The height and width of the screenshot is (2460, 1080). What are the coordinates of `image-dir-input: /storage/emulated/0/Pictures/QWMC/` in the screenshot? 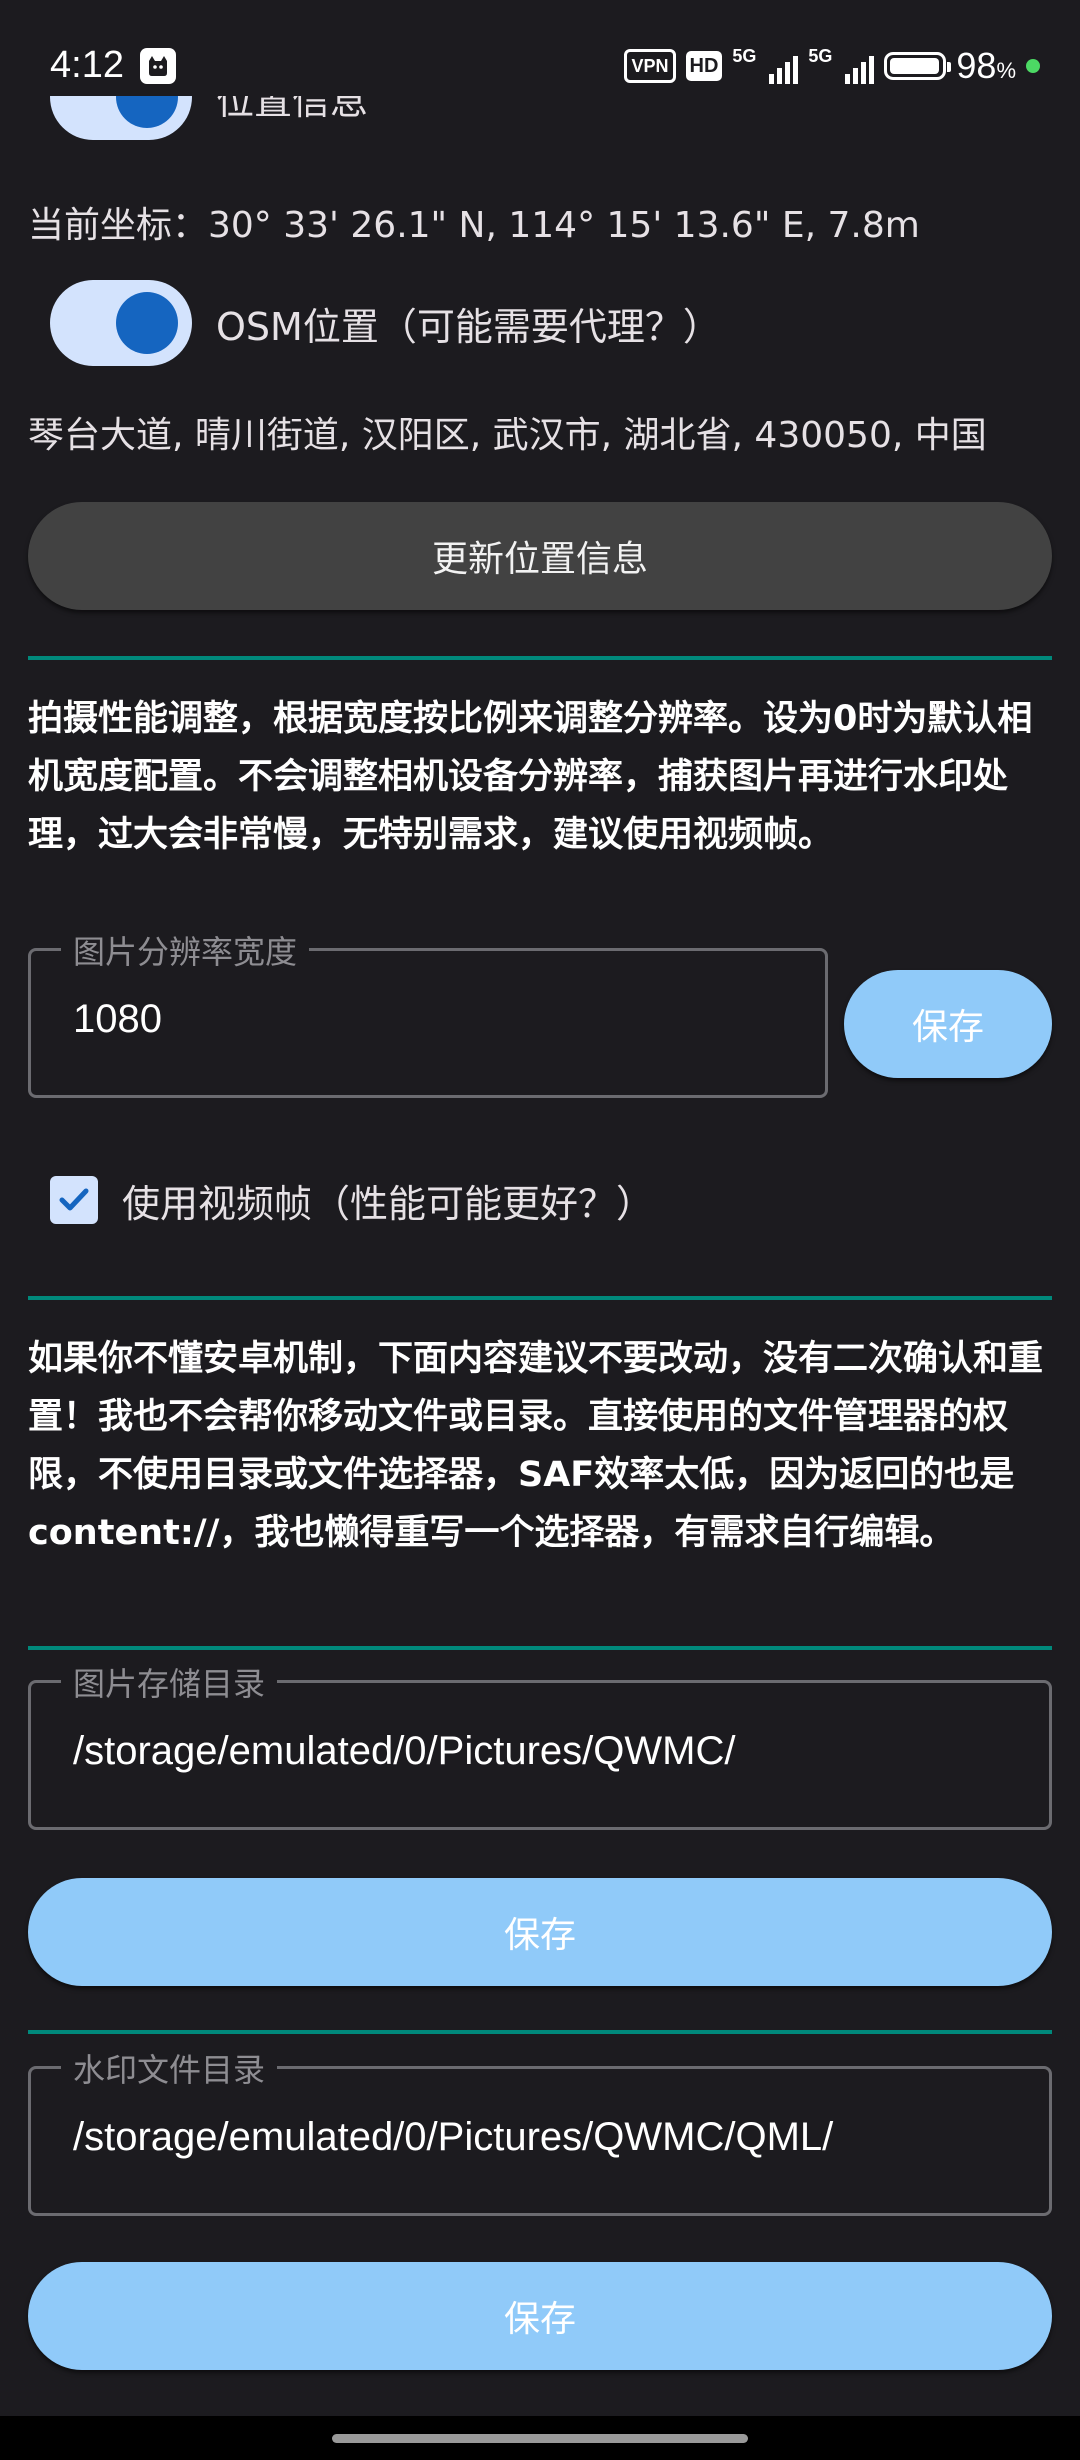 It's located at (404, 1751).